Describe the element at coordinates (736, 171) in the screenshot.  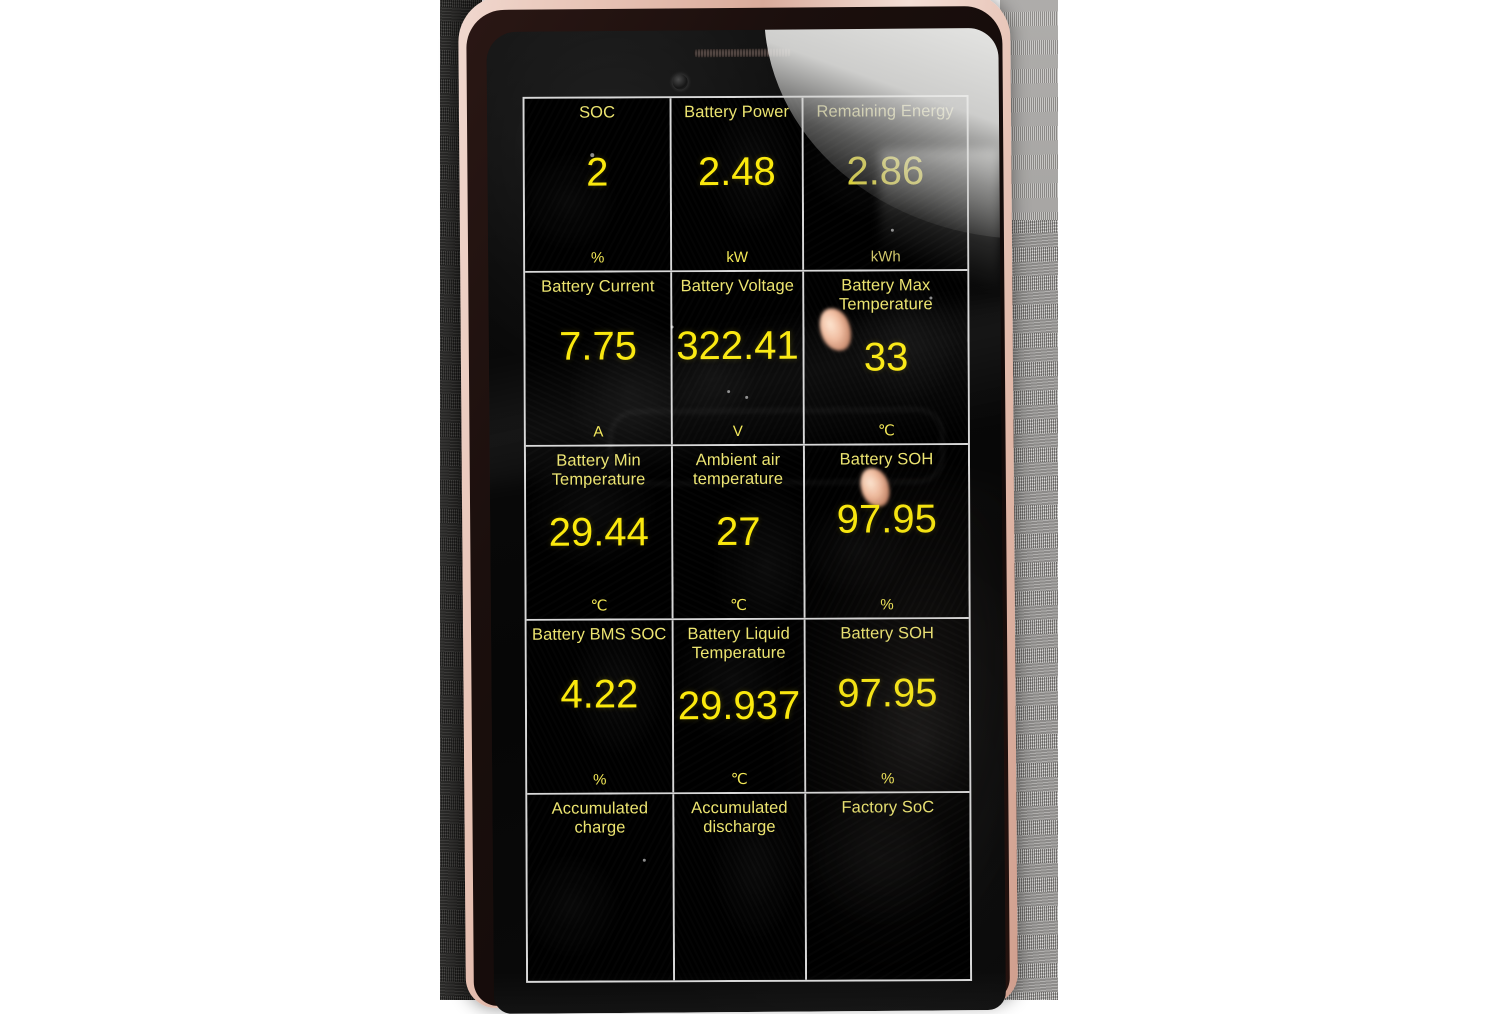
I see `metric-value: 2.48` at that location.